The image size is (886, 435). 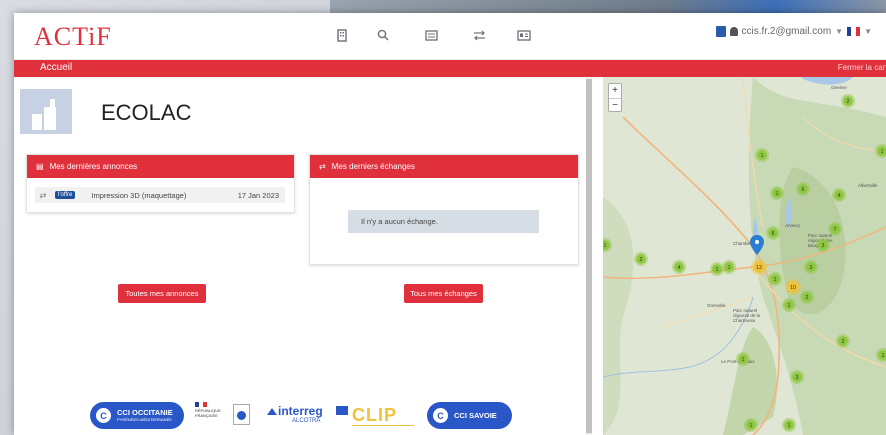 What do you see at coordinates (241, 414) in the screenshot?
I see `ademe-logo` at bounding box center [241, 414].